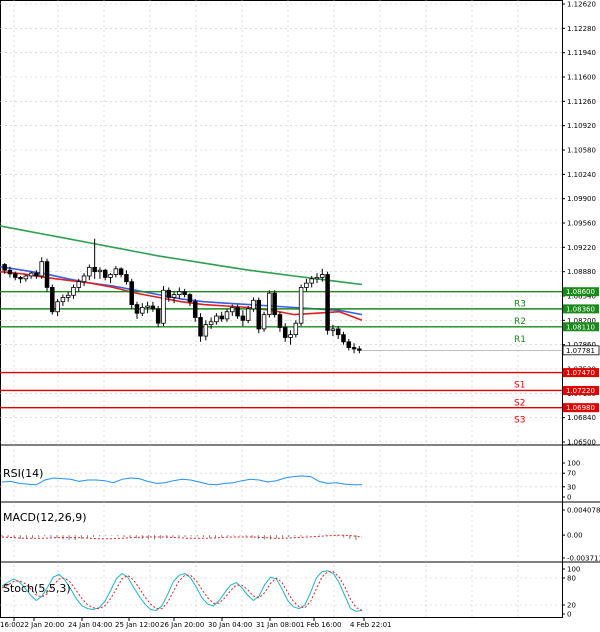 The image size is (600, 632). What do you see at coordinates (519, 386) in the screenshot?
I see `level-name-s1: S1` at bounding box center [519, 386].